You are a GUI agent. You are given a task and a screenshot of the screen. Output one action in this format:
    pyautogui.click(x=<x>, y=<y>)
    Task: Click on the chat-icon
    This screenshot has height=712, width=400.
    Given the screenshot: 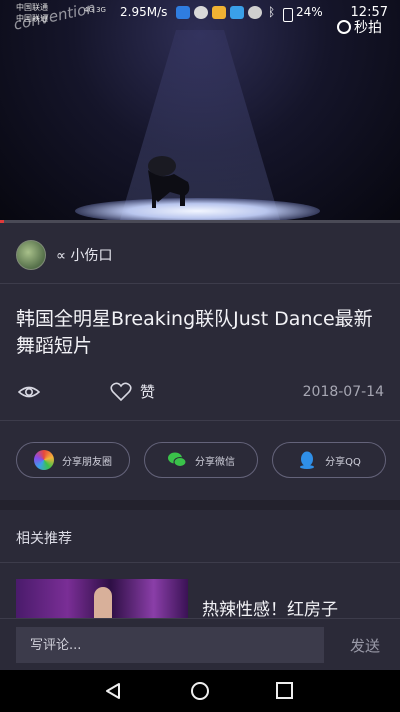 What is the action you would take?
    pyautogui.click(x=201, y=12)
    